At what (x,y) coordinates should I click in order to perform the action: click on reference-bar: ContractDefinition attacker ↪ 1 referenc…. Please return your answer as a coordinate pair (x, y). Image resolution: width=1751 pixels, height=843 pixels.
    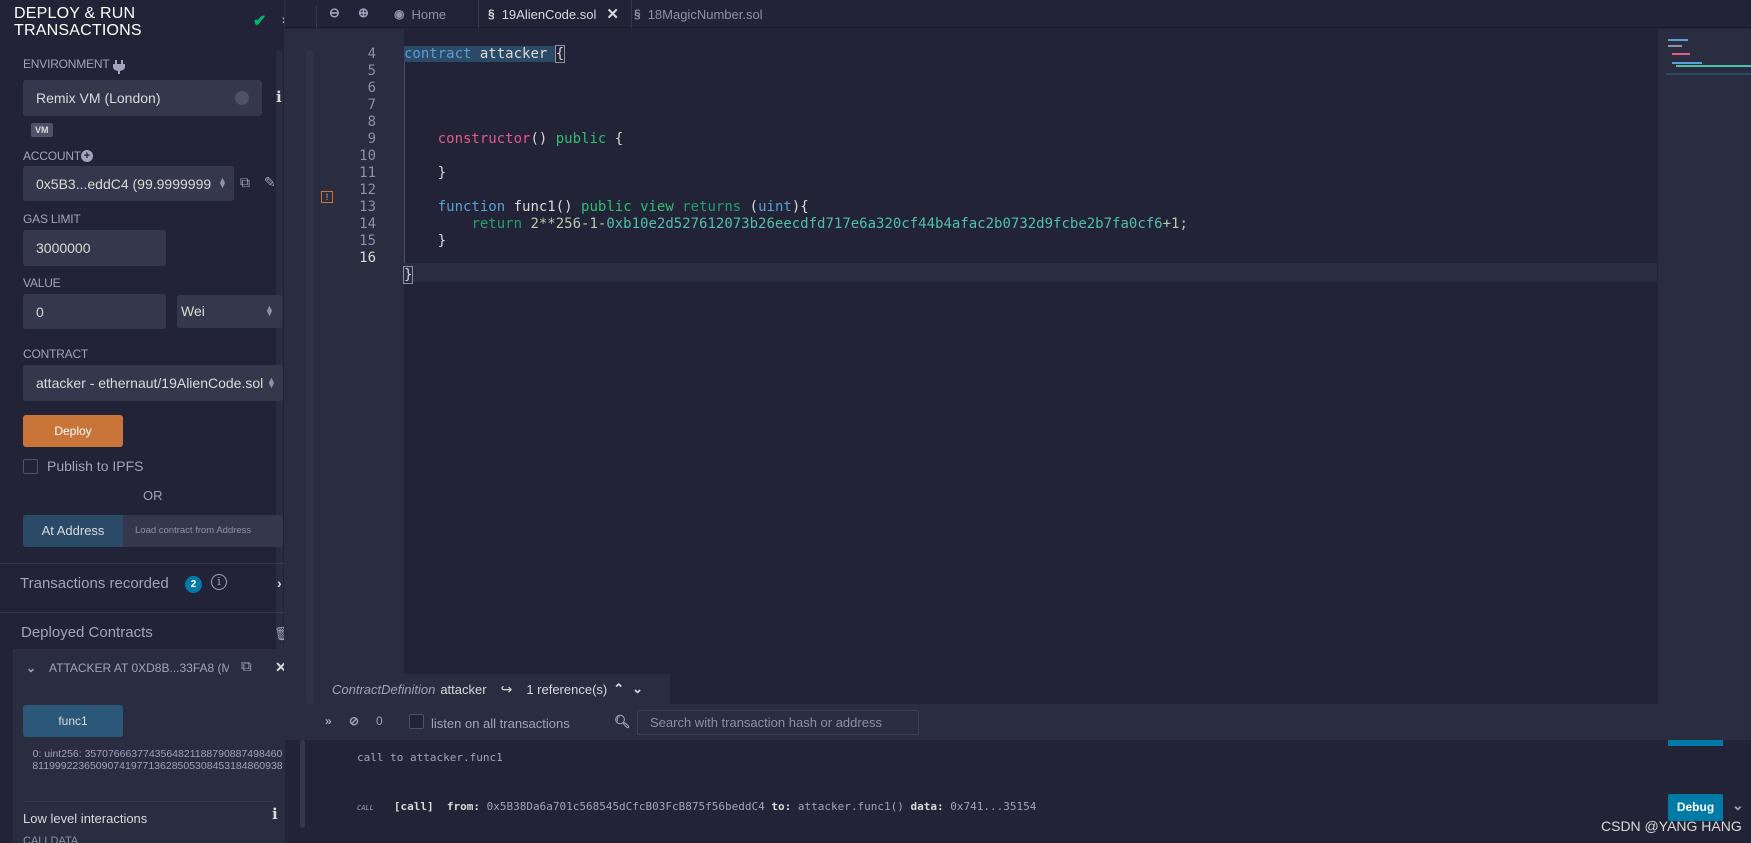
    Looking at the image, I should click on (495, 689).